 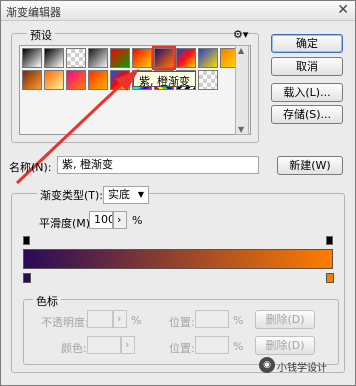 What do you see at coordinates (212, 345) in the screenshot?
I see `color-location-input` at bounding box center [212, 345].